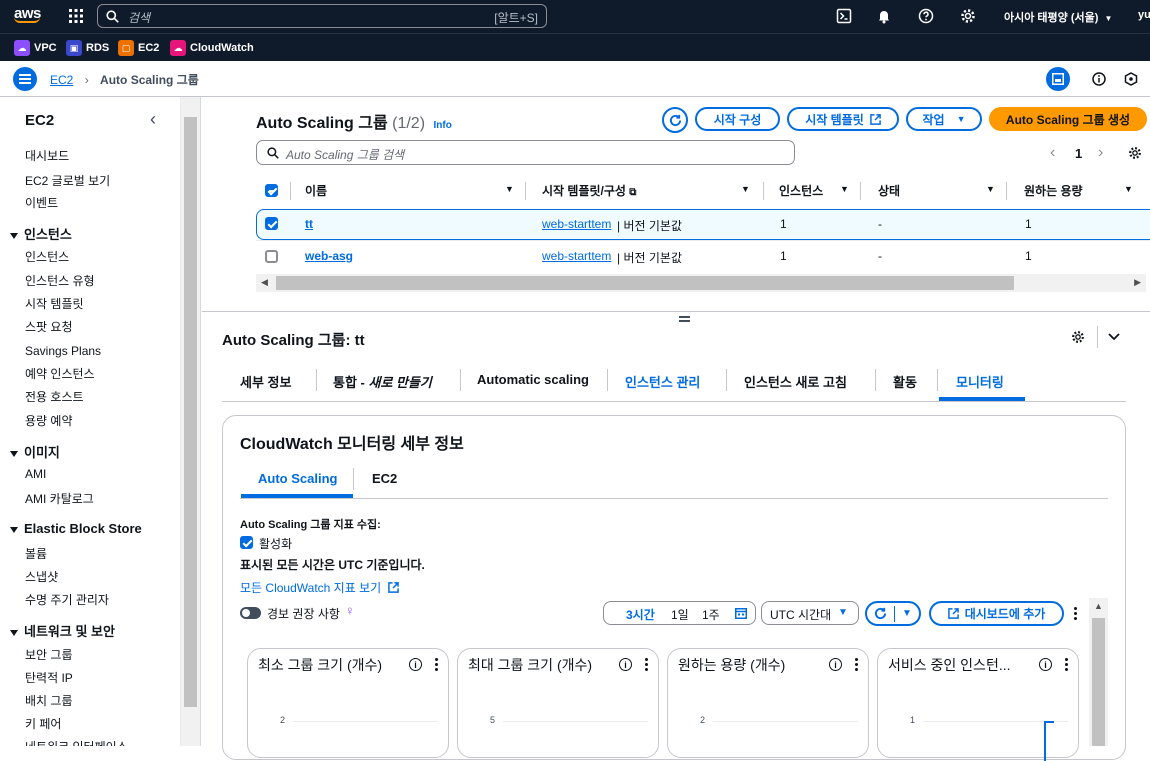 The height and width of the screenshot is (761, 1150). I want to click on sidebar-item-instances: 인스턴스, so click(47, 256).